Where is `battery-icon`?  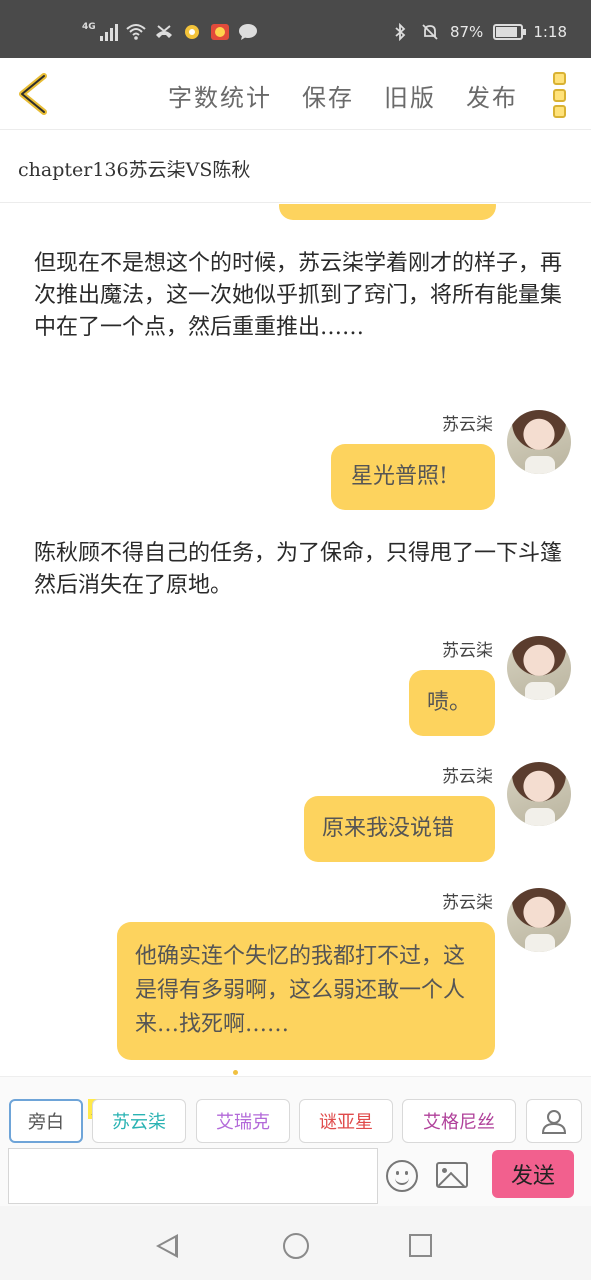
battery-icon is located at coordinates (510, 32).